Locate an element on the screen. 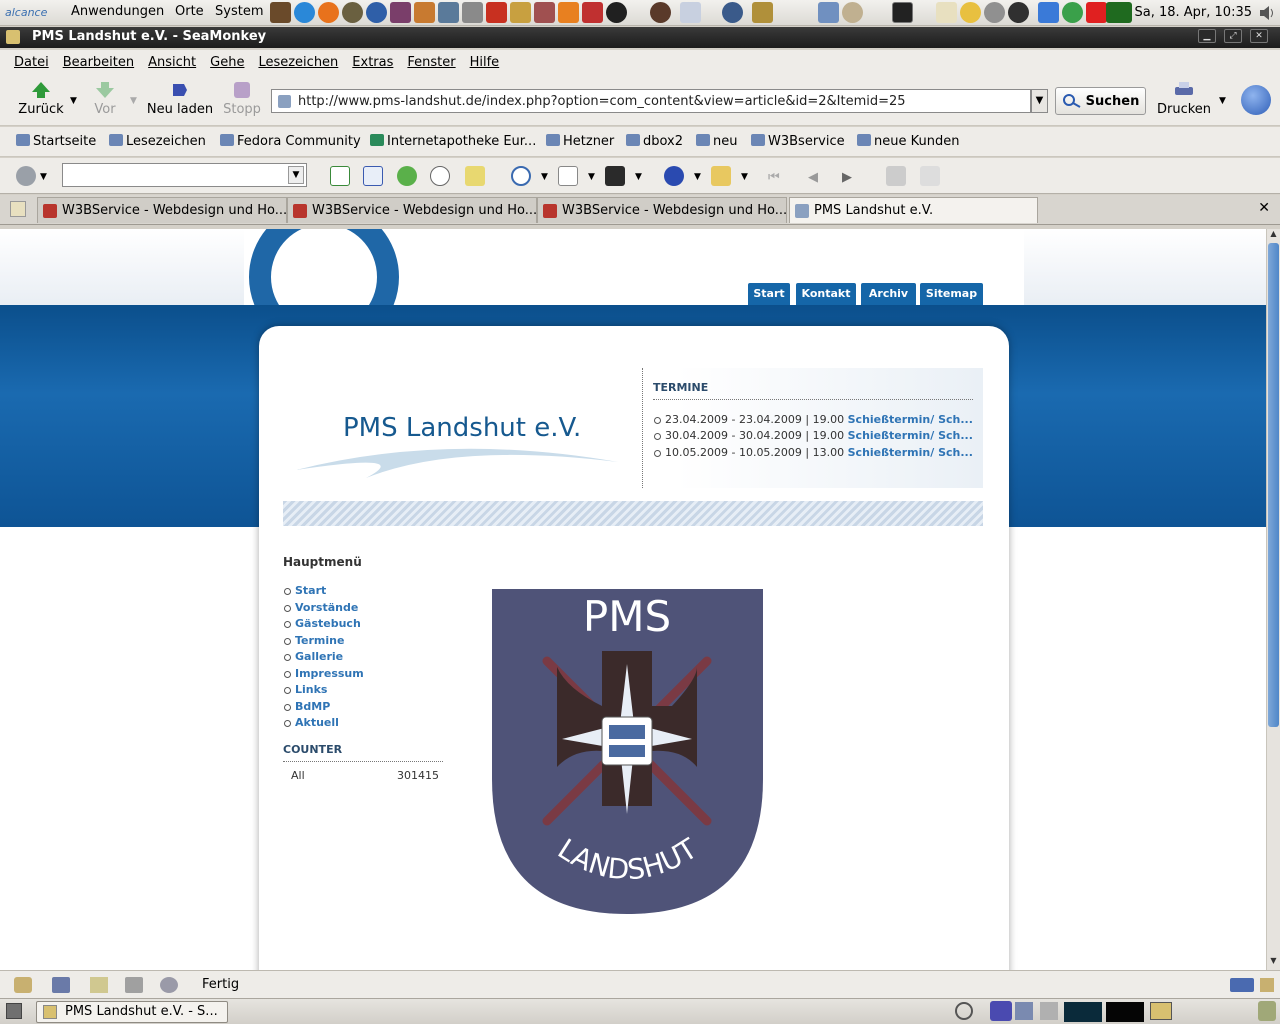 The width and height of the screenshot is (1280, 1024). seamonkey-icon is located at coordinates (376, 12).